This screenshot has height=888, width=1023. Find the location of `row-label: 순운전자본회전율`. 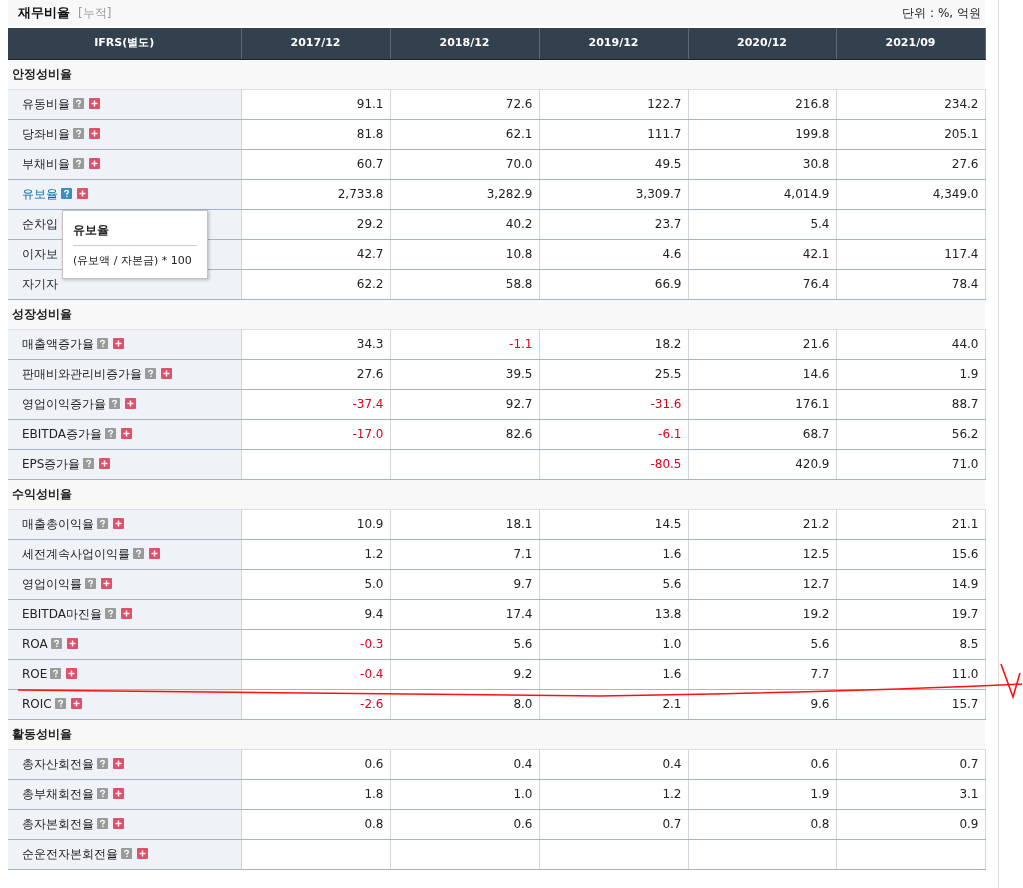

row-label: 순운전자본회전율 is located at coordinates (70, 854).